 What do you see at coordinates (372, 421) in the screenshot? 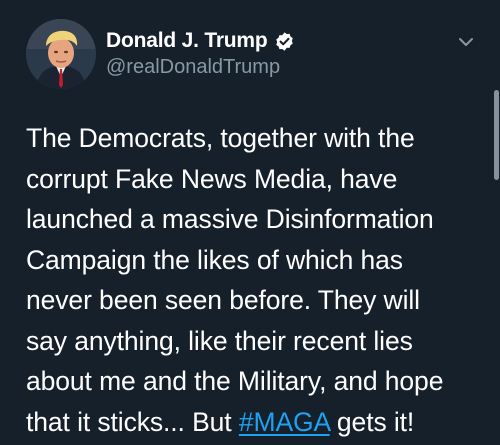
I see `tweet-text-end: gets it!` at bounding box center [372, 421].